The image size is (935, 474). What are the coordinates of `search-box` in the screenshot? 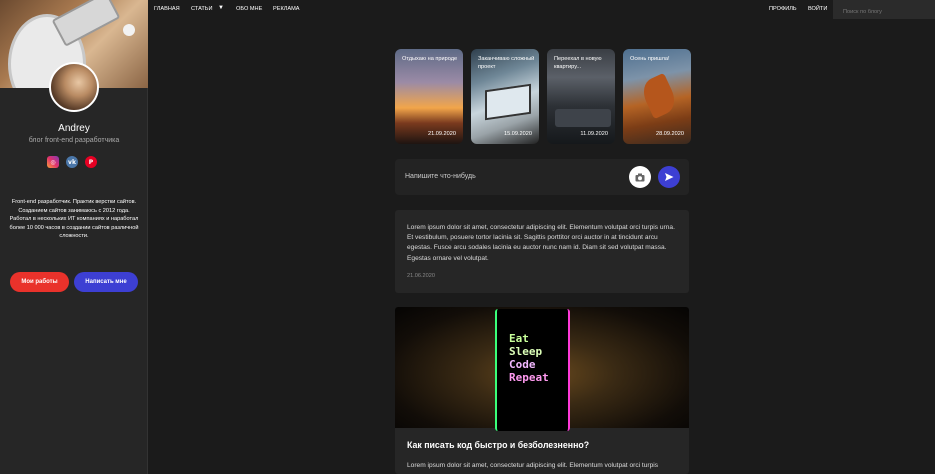 It's located at (884, 11).